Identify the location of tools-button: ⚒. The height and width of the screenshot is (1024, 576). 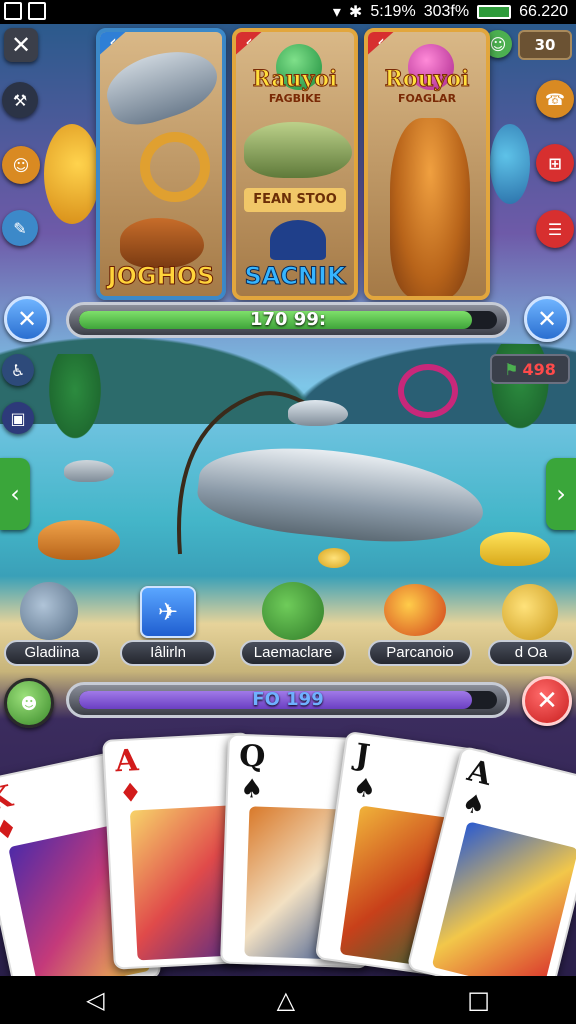
(20, 100).